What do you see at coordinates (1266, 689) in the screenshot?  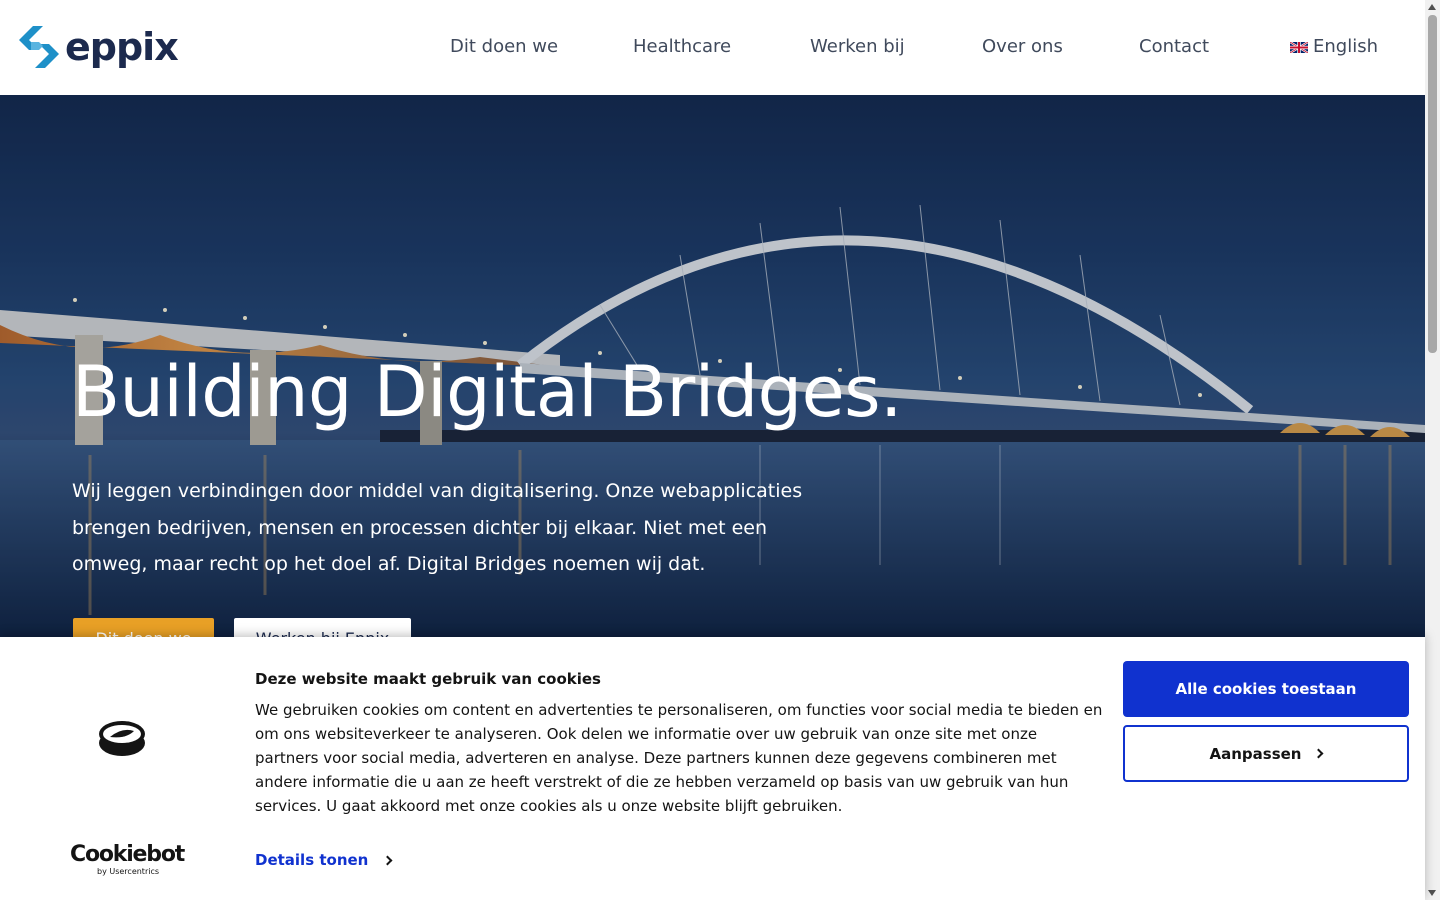 I see `allow-all-cookies-button: Alle cookies toestaan` at bounding box center [1266, 689].